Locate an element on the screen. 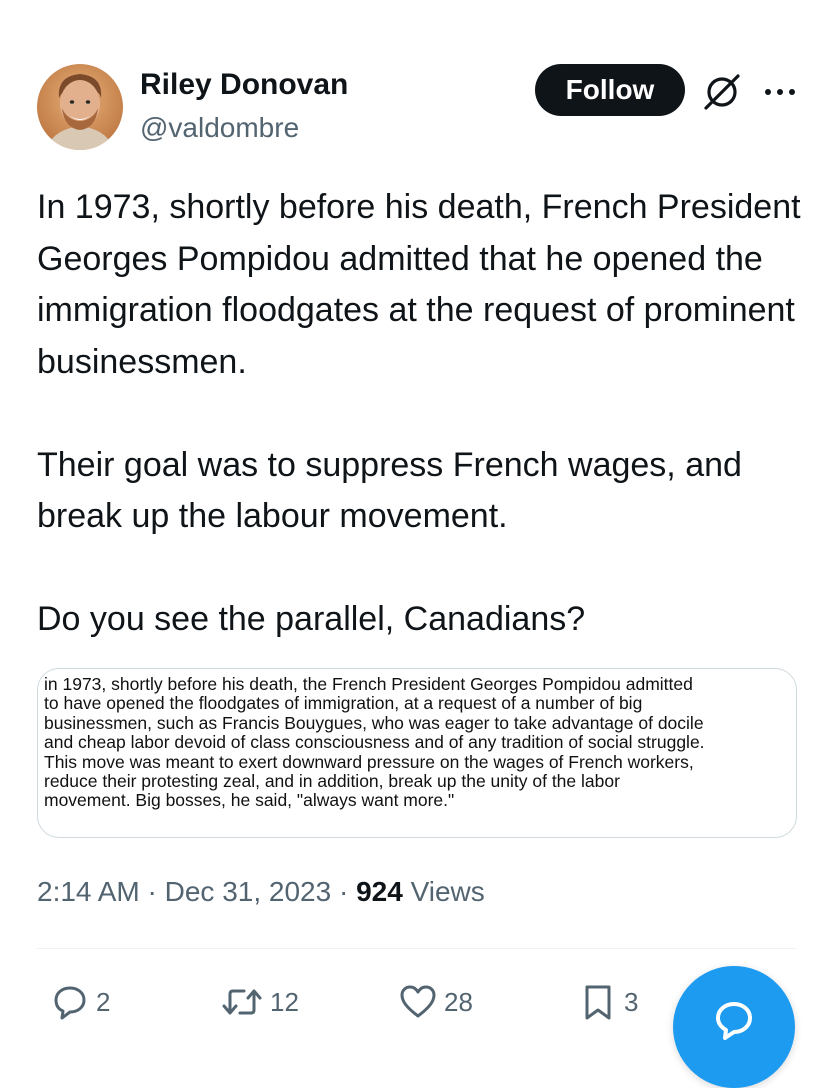  like-count: 28 is located at coordinates (458, 1001).